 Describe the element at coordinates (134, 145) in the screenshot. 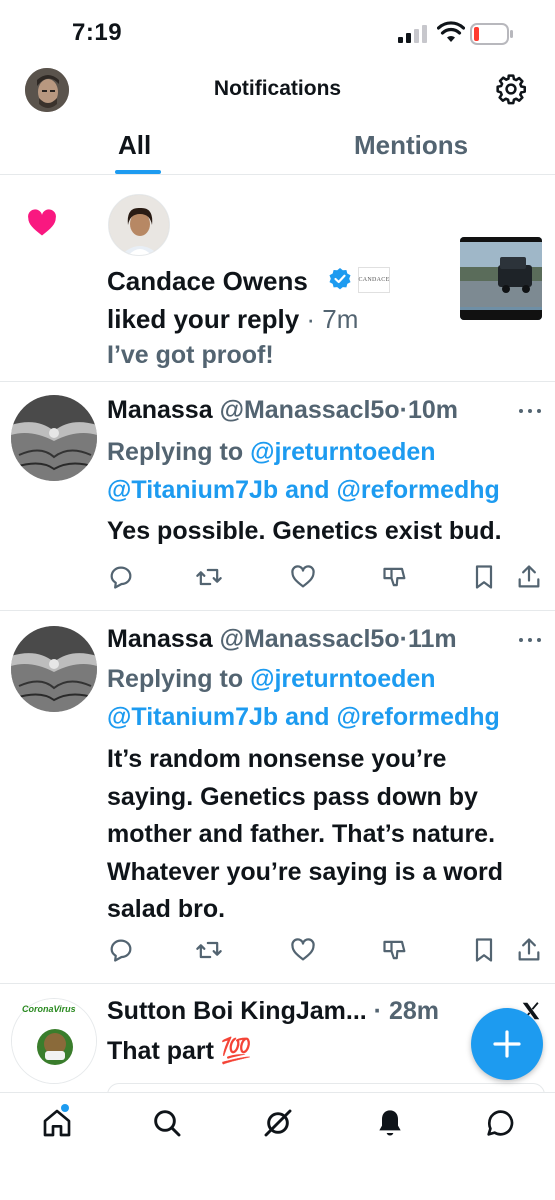

I see `tab-all: All` at that location.